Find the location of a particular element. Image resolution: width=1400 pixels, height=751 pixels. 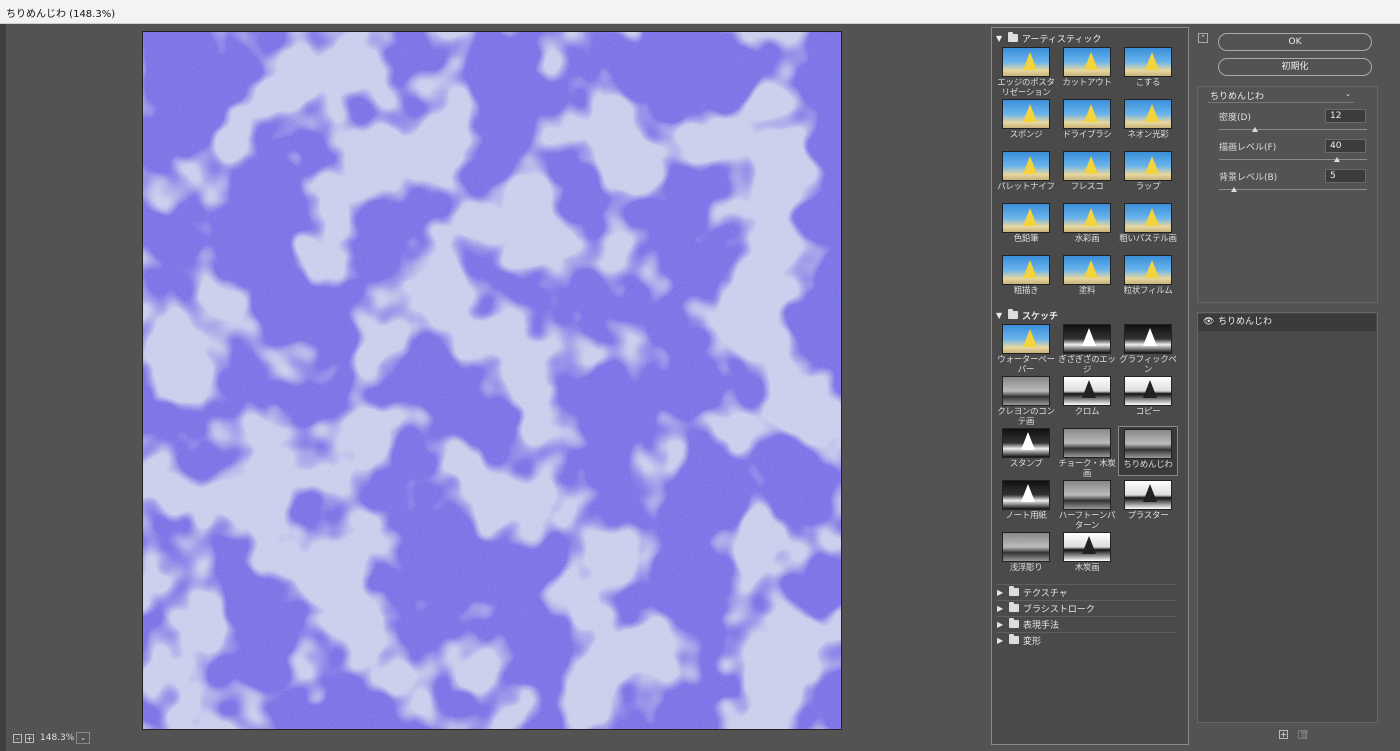

thumb-label: こする is located at coordinates (1148, 83).